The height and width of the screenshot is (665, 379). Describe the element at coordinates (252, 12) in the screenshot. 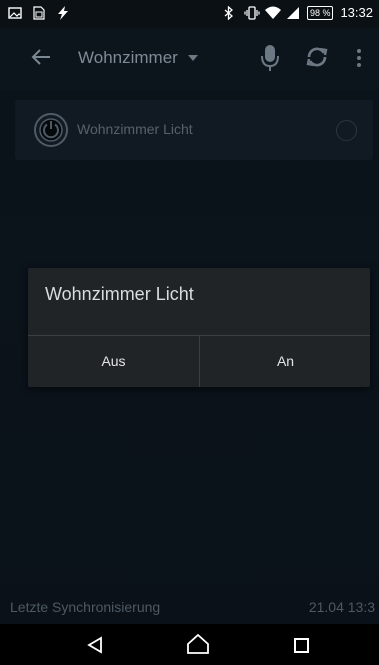

I see `vibrate-icon` at that location.